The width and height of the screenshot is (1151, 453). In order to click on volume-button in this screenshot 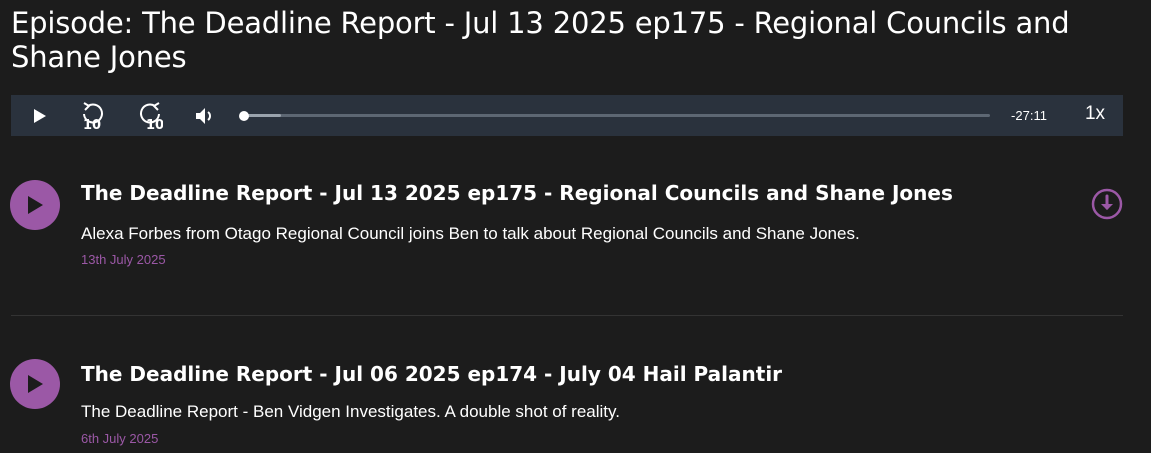, I will do `click(206, 115)`.